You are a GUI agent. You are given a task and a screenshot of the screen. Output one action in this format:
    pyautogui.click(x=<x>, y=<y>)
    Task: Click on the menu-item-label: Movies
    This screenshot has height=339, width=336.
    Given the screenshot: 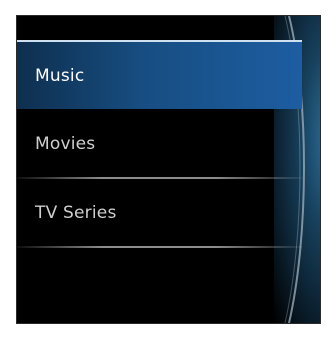 What is the action you would take?
    pyautogui.click(x=65, y=143)
    